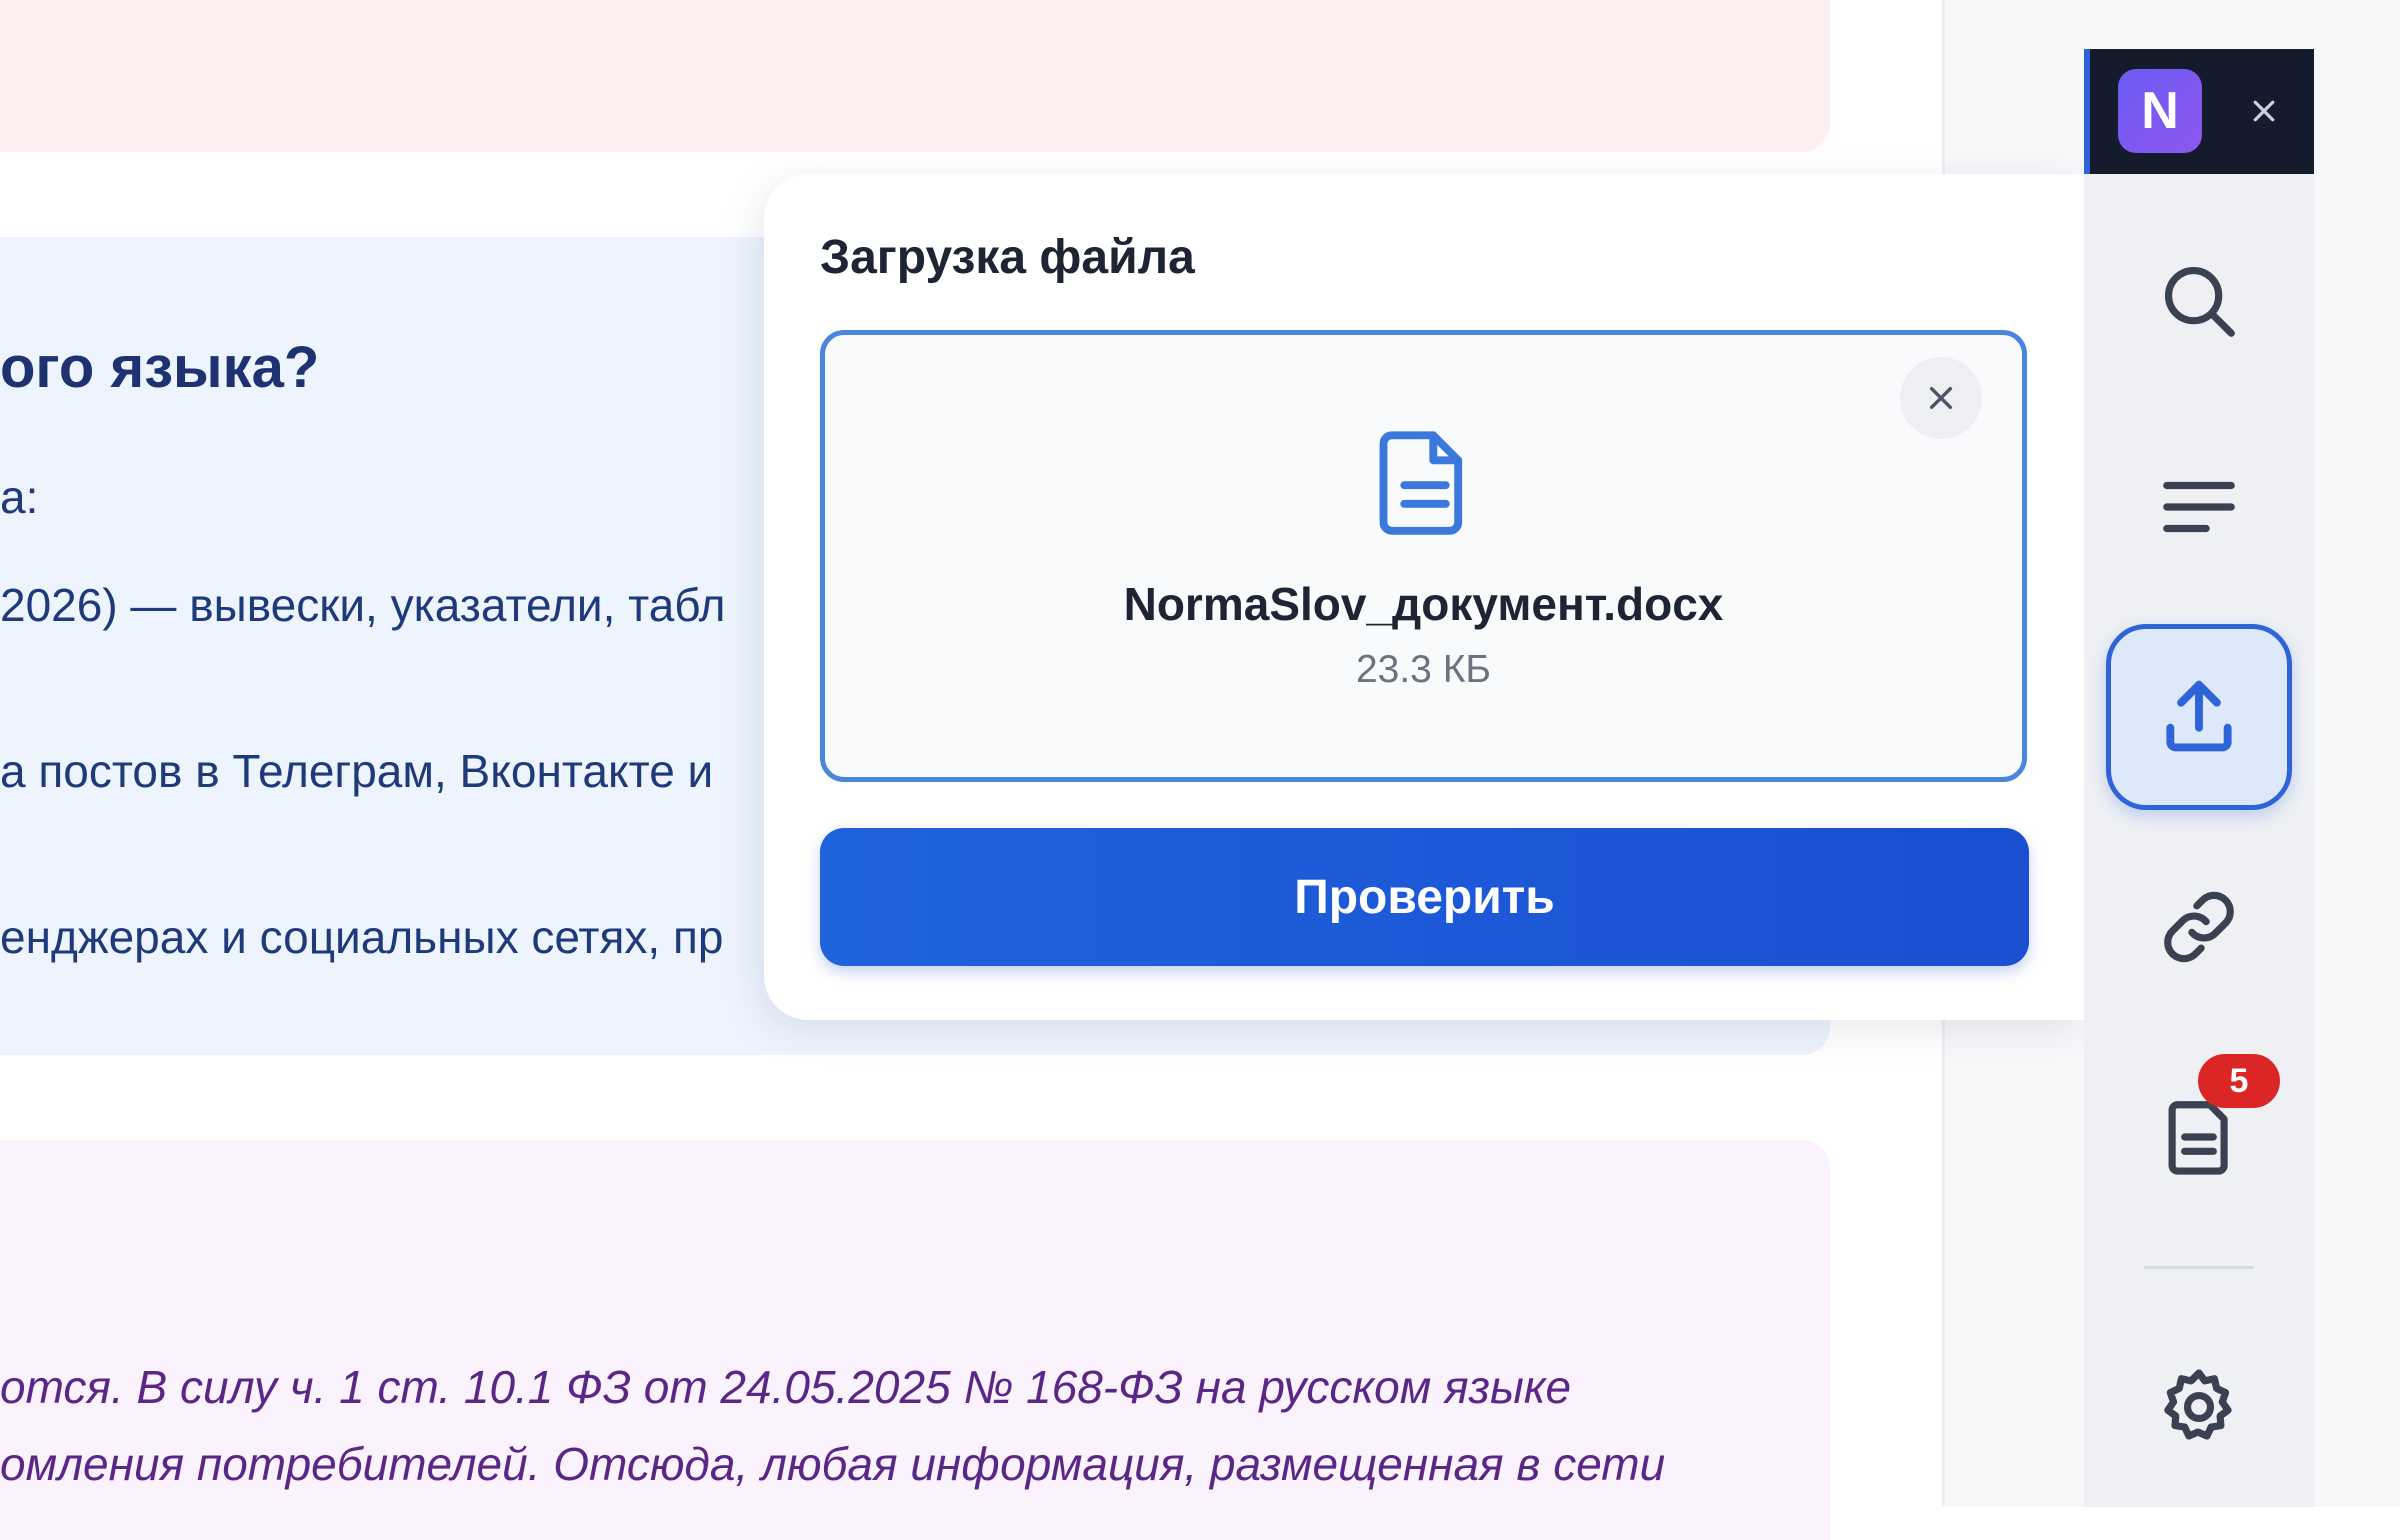  I want to click on documents-count-badge: 5, so click(2239, 1081).